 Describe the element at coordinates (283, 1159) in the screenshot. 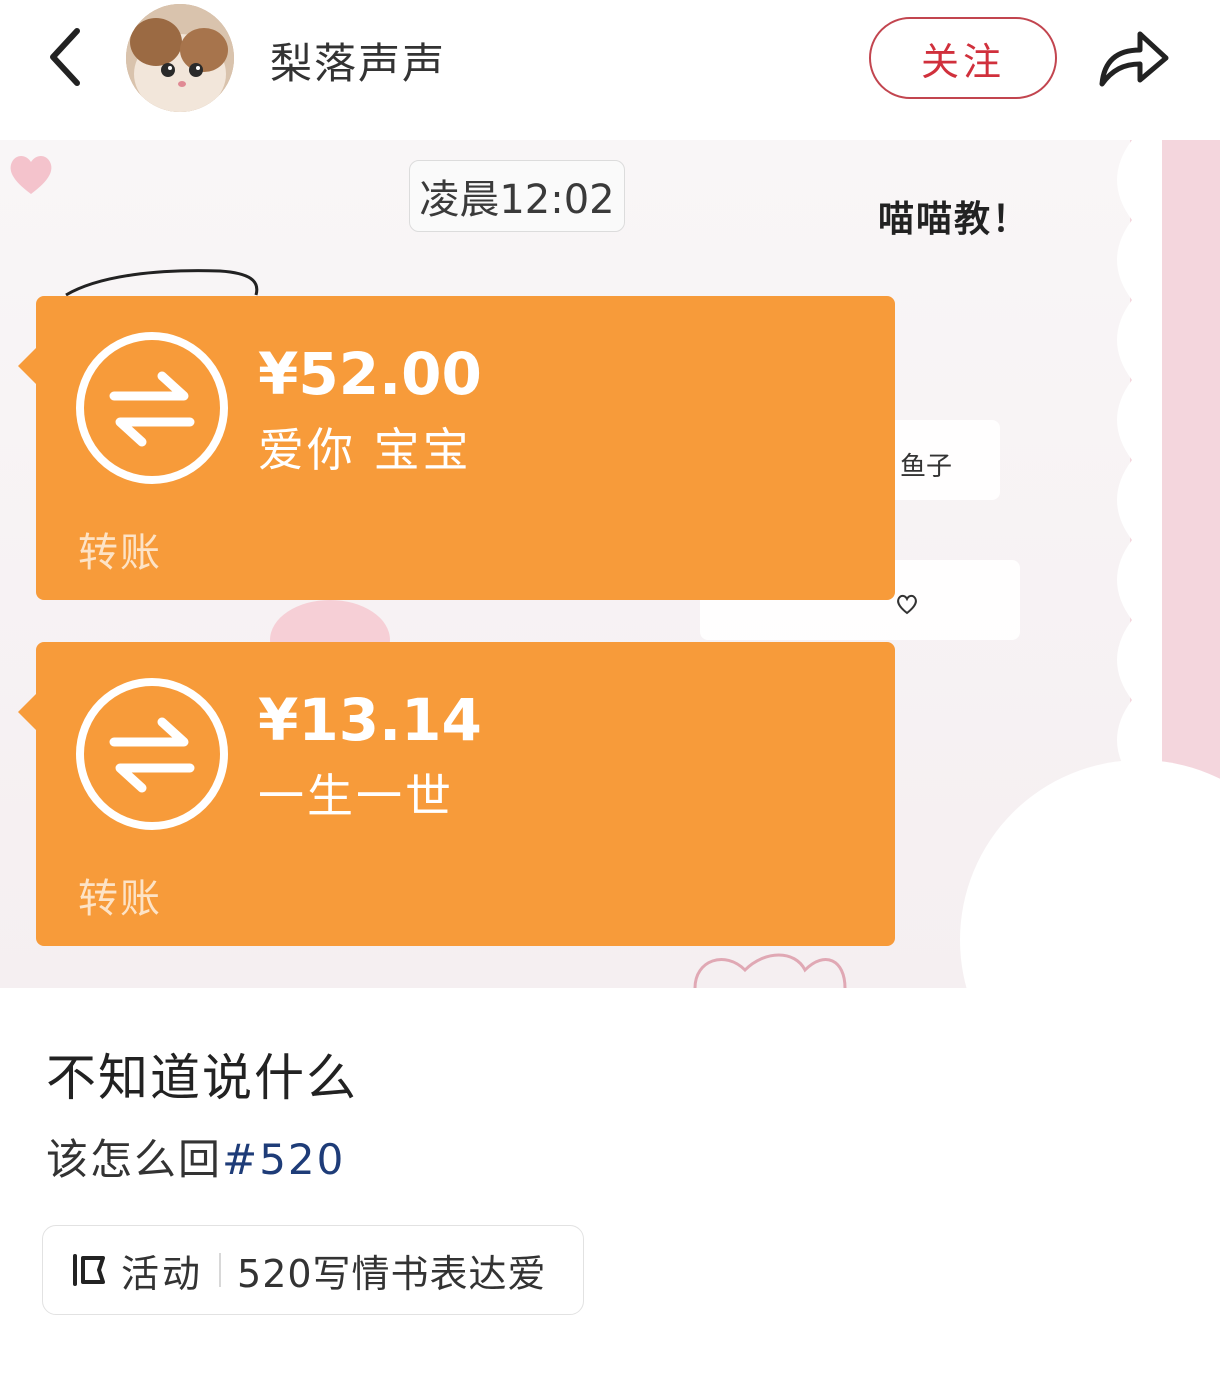

I see `hashtag-link: #520` at that location.